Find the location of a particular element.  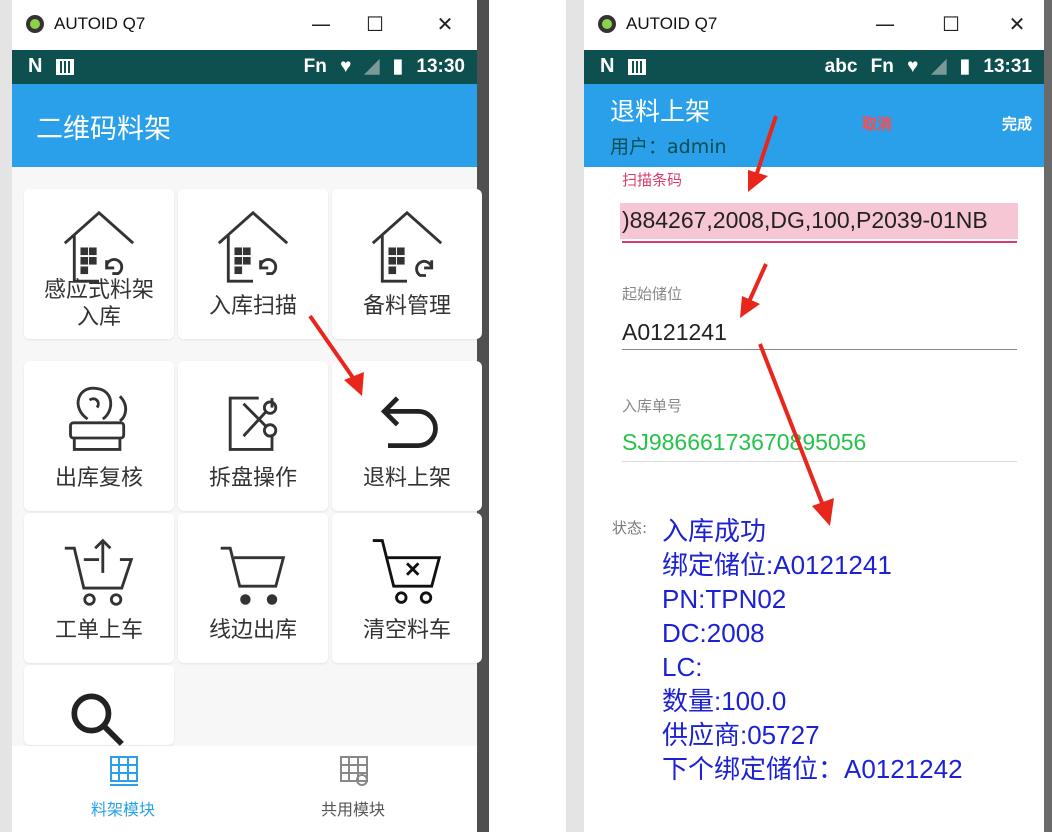

tile-search is located at coordinates (99, 705).